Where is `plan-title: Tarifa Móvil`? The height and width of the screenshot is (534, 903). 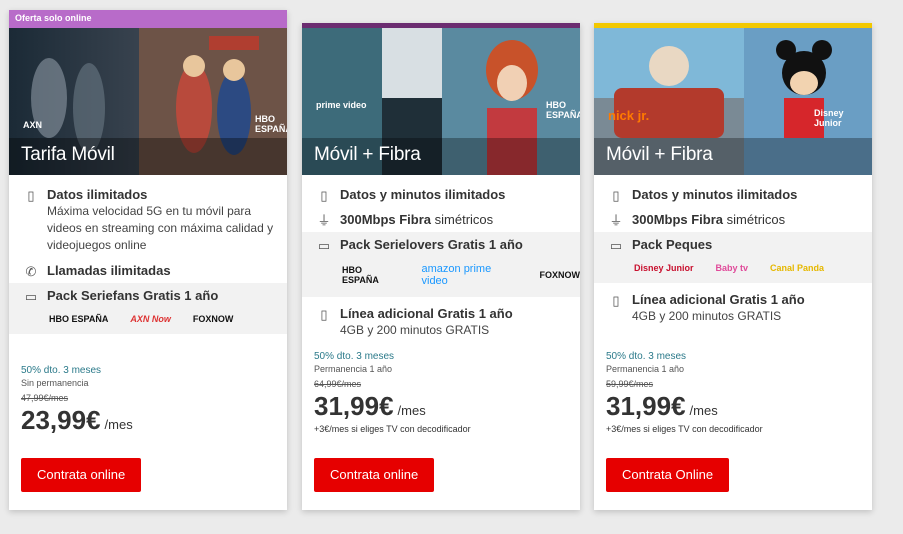
plan-title: Tarifa Móvil is located at coordinates (68, 154).